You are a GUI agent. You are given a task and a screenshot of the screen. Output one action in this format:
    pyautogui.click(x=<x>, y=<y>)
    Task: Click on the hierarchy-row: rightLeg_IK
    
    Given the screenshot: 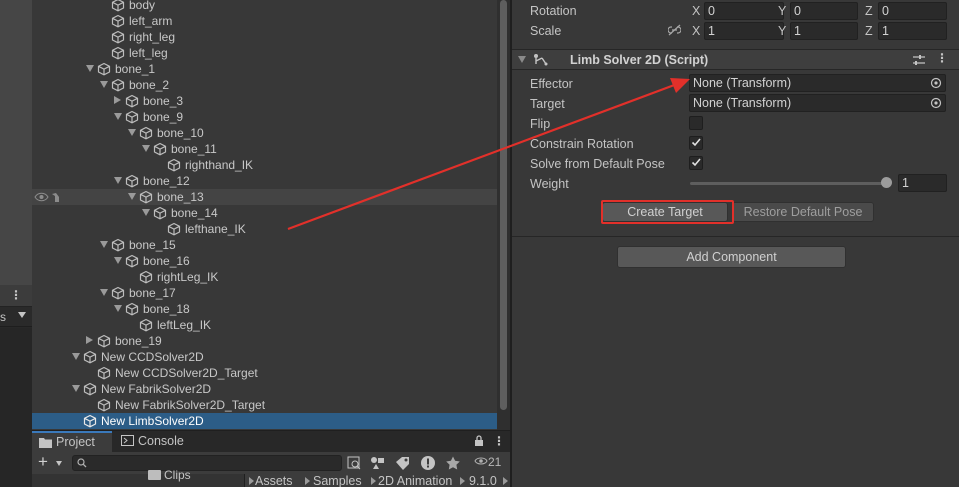 What is the action you would take?
    pyautogui.click(x=264, y=277)
    